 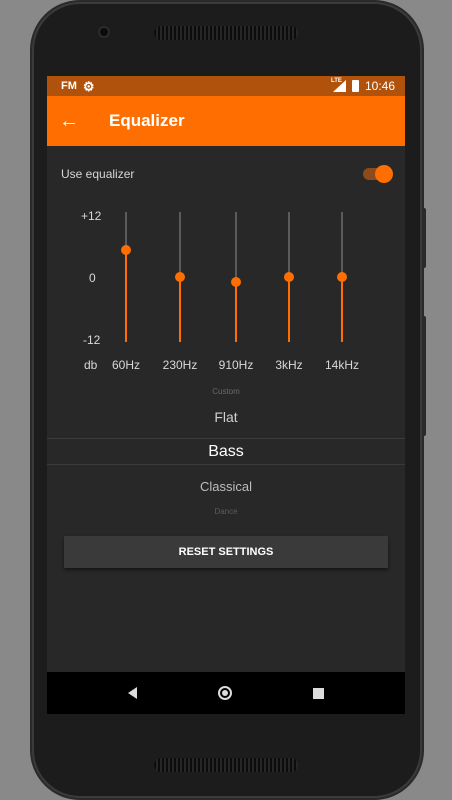 What do you see at coordinates (226, 391) in the screenshot?
I see `preset-custom: Custom` at bounding box center [226, 391].